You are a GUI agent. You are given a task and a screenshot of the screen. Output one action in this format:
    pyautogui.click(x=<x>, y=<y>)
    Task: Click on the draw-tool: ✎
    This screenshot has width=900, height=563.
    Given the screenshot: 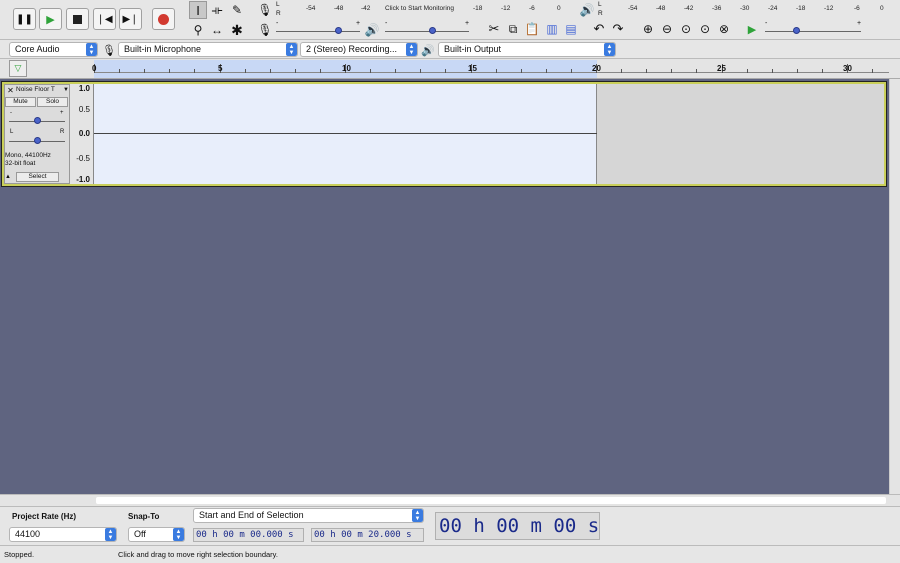 What is the action you would take?
    pyautogui.click(x=237, y=10)
    